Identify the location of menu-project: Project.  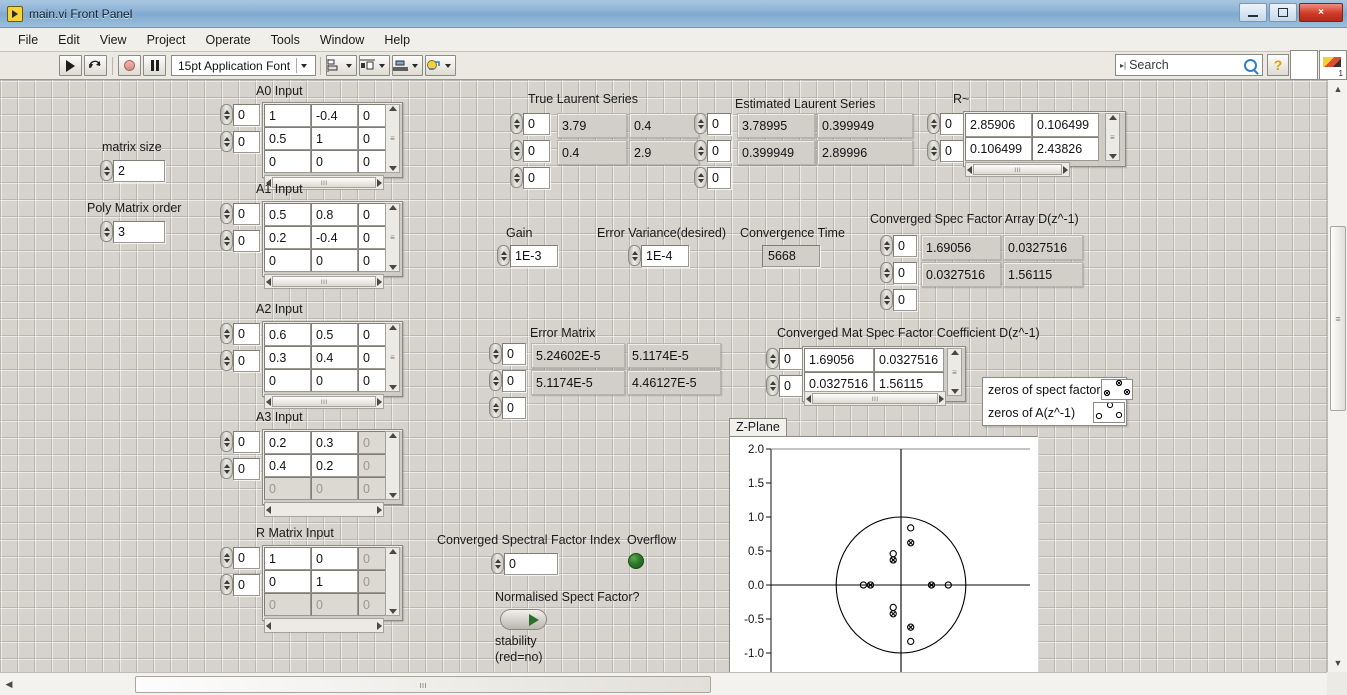
(166, 40).